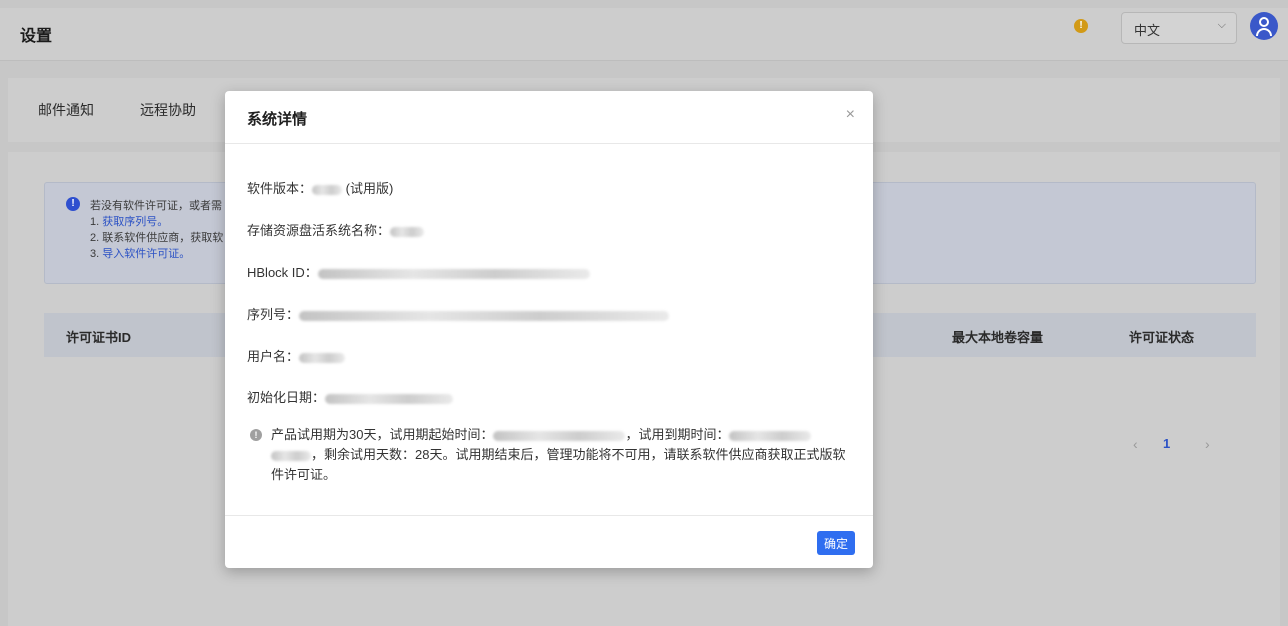  Describe the element at coordinates (319, 230) in the screenshot. I see `system-name-label: 存储资源盘活系统名称：` at that location.